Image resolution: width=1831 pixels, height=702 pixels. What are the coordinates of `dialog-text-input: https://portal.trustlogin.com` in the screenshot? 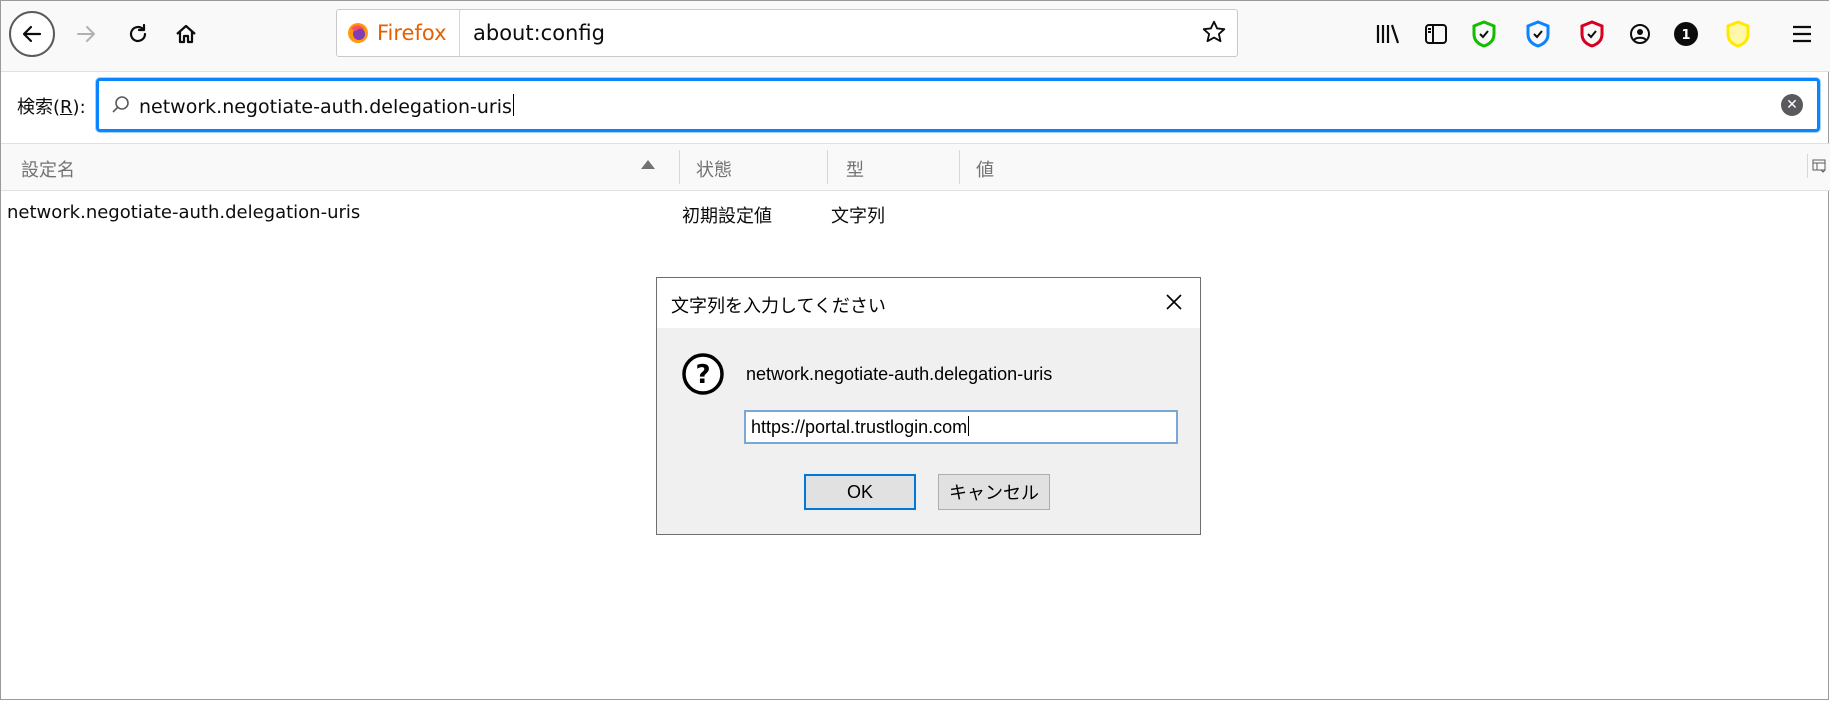 It's located at (961, 427).